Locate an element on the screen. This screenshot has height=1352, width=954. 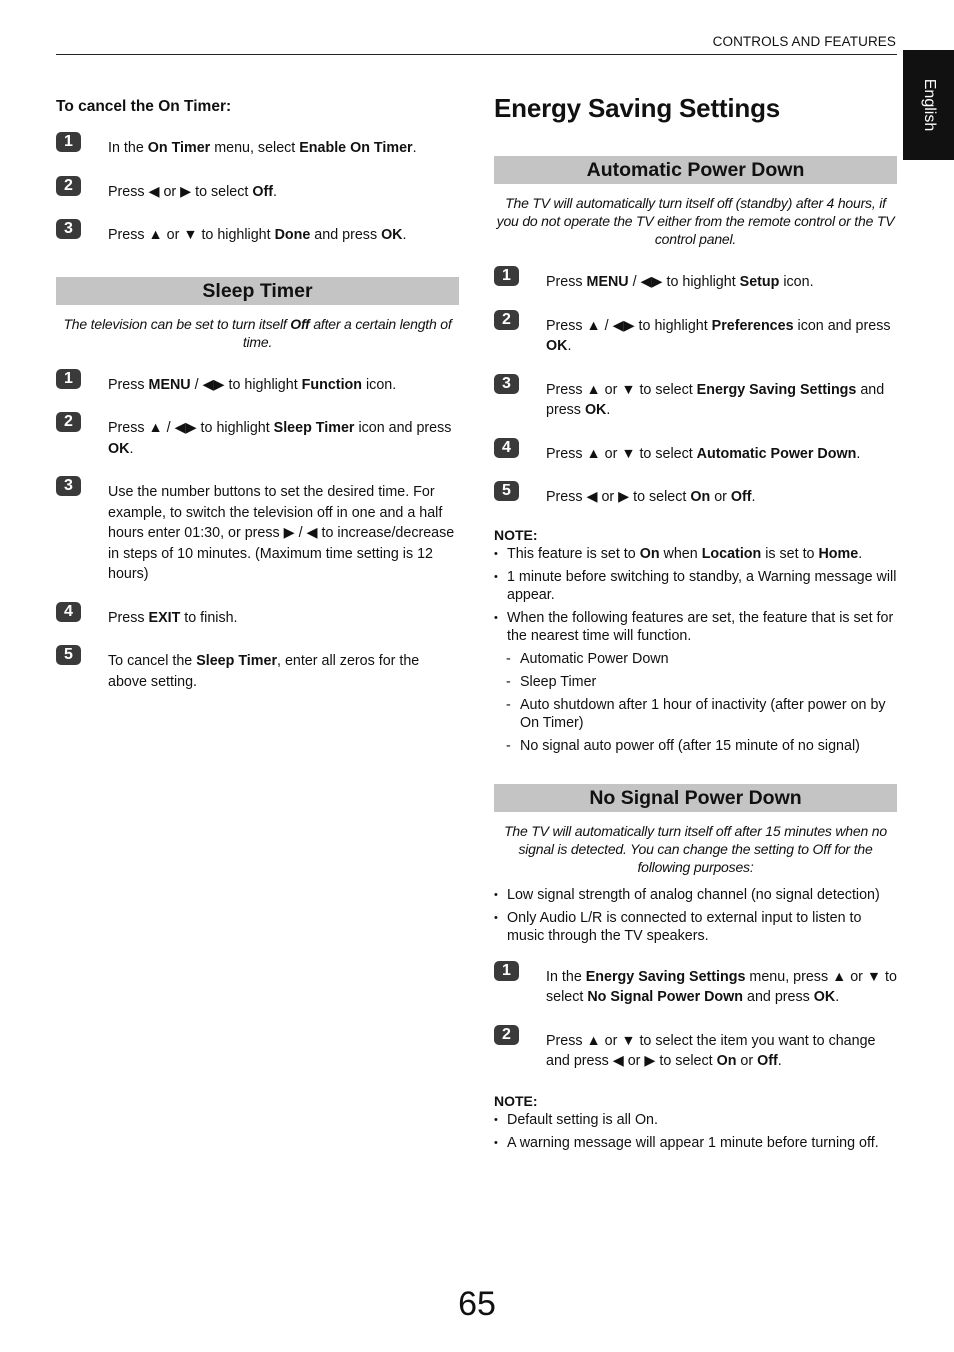
header-divider is located at coordinates (476, 54).